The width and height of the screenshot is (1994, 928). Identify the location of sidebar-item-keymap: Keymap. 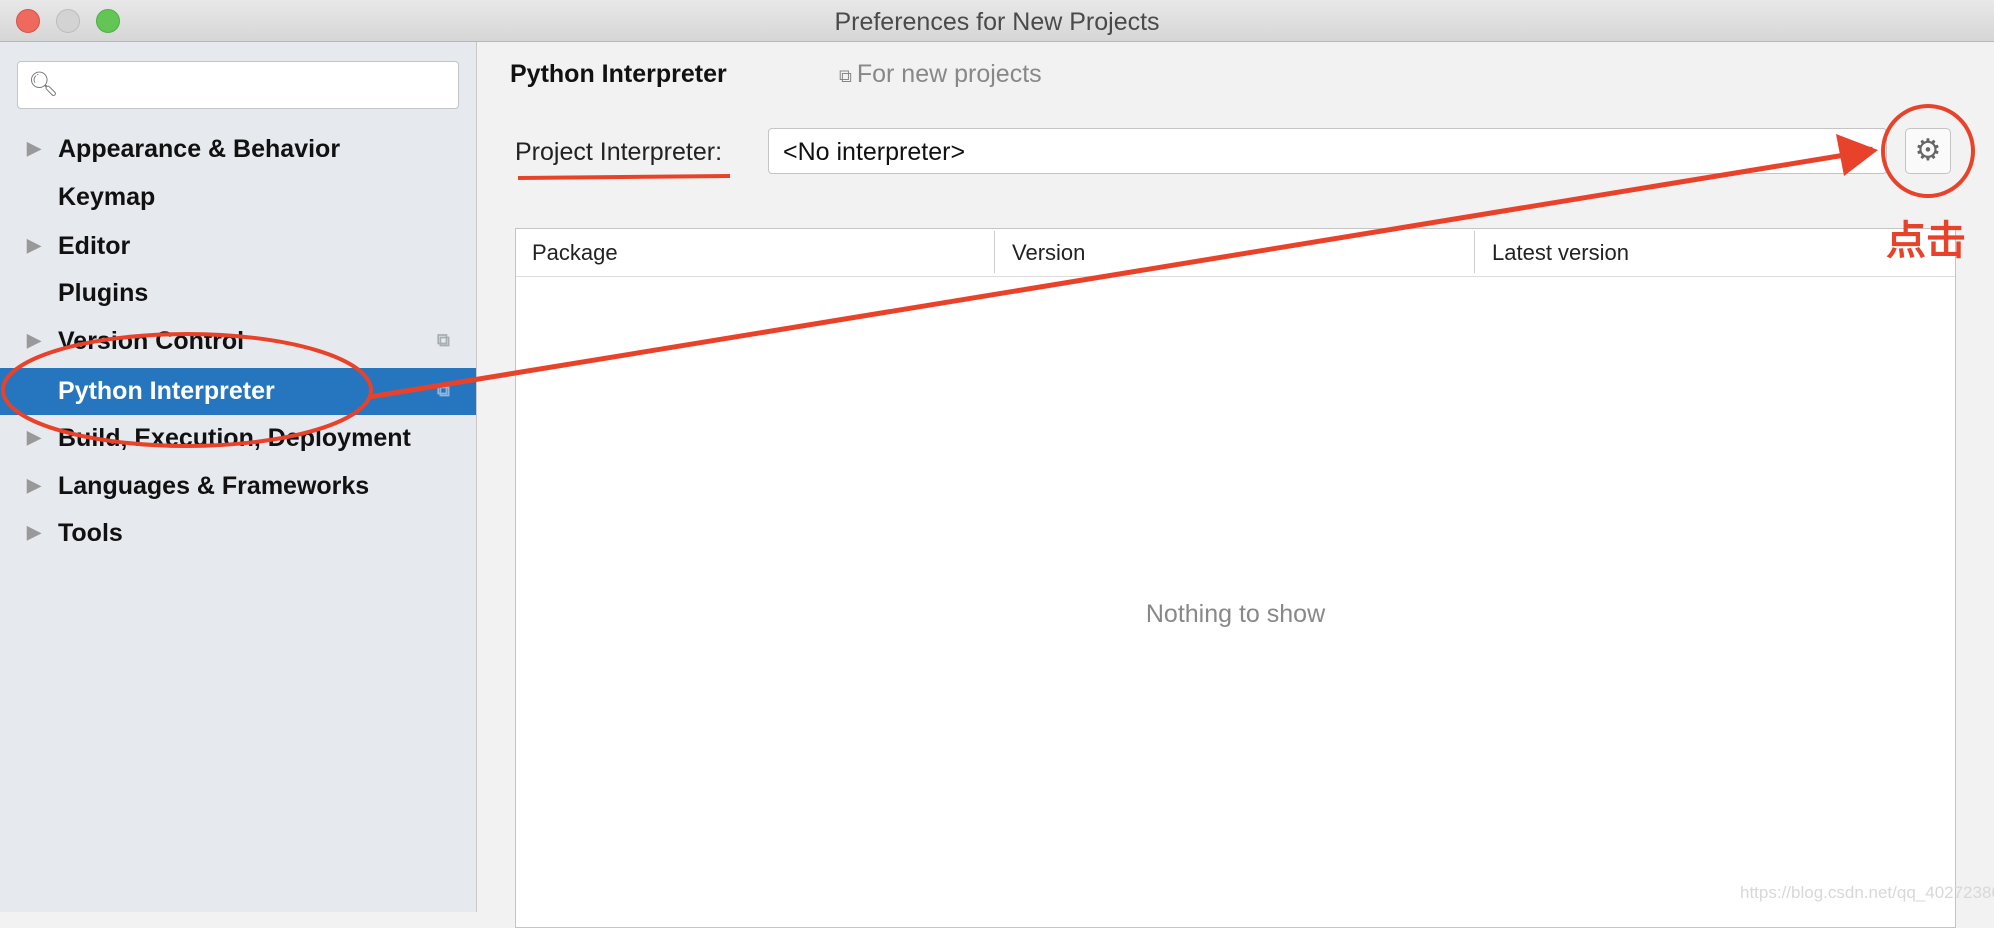
(238, 197).